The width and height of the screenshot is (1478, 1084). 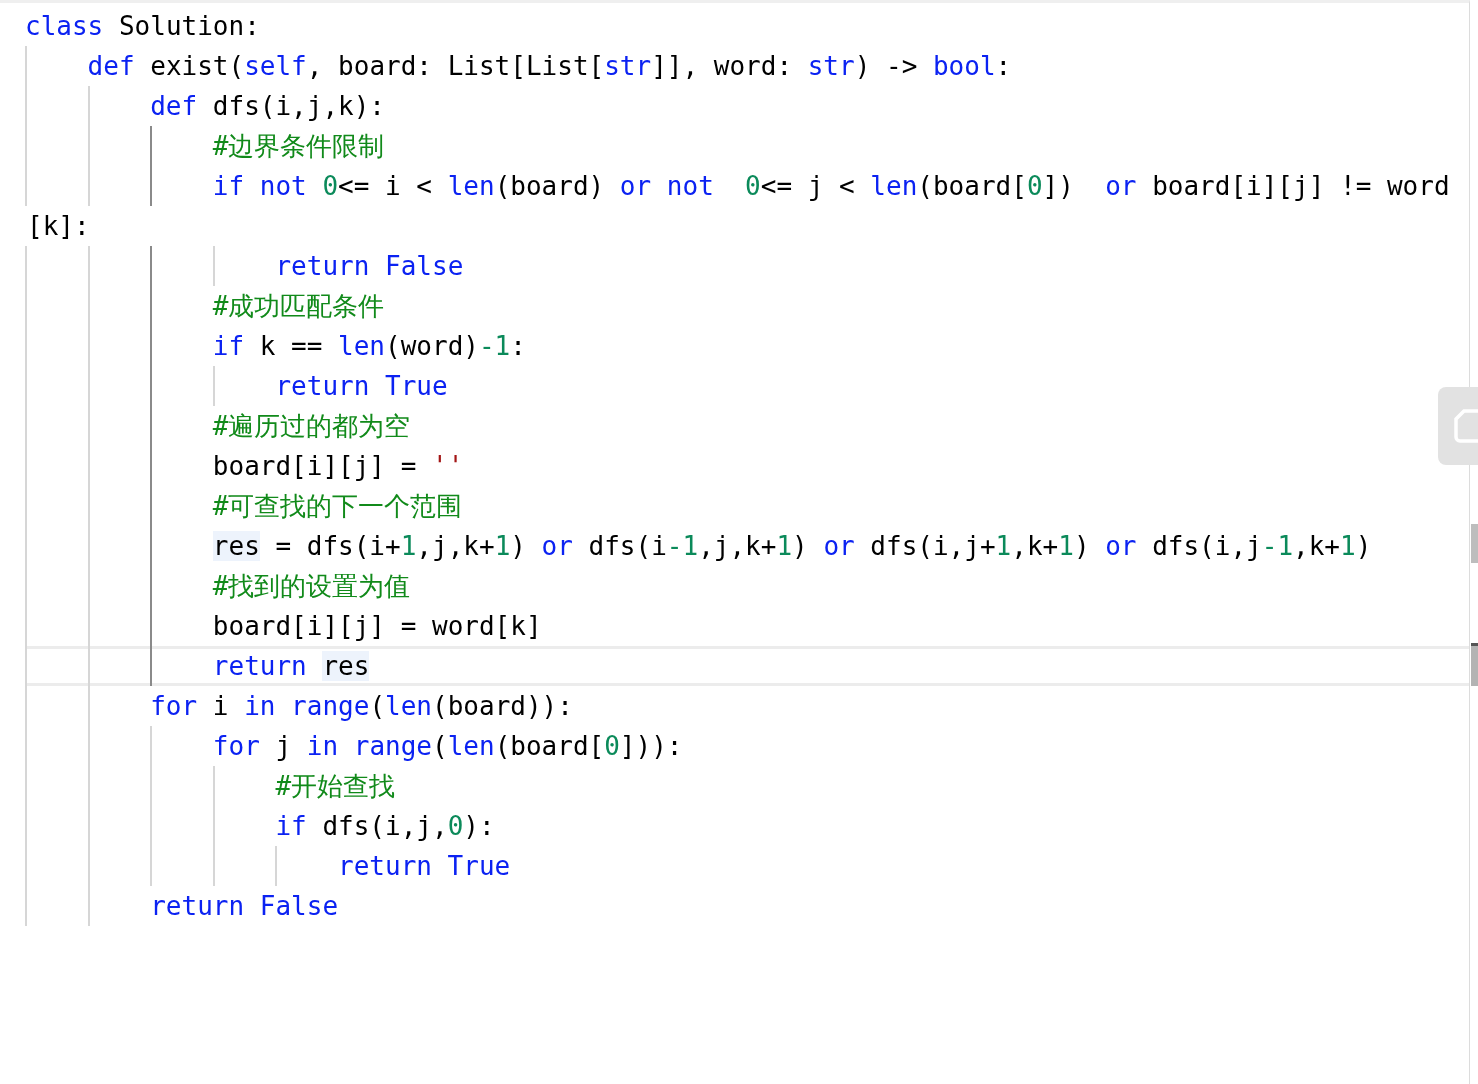 I want to click on code-line: #开始查找, so click(x=335, y=786).